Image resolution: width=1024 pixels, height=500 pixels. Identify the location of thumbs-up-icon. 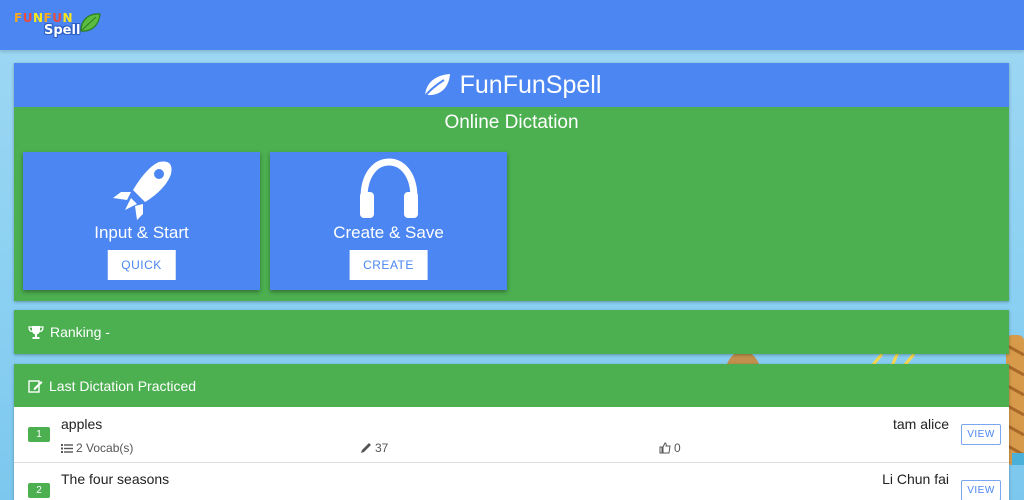
(665, 448).